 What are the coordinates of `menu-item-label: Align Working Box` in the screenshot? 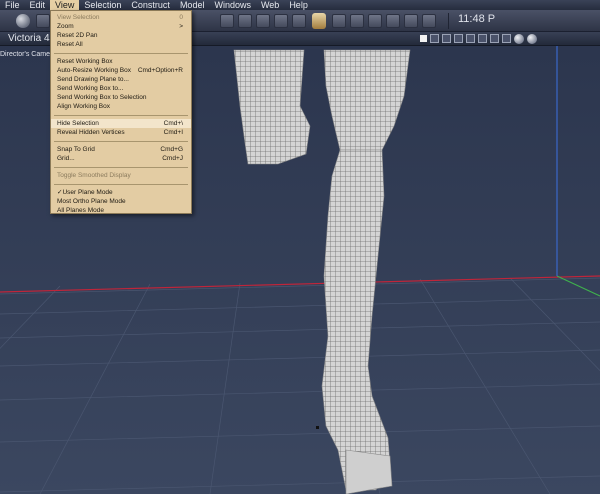 It's located at (83, 106).